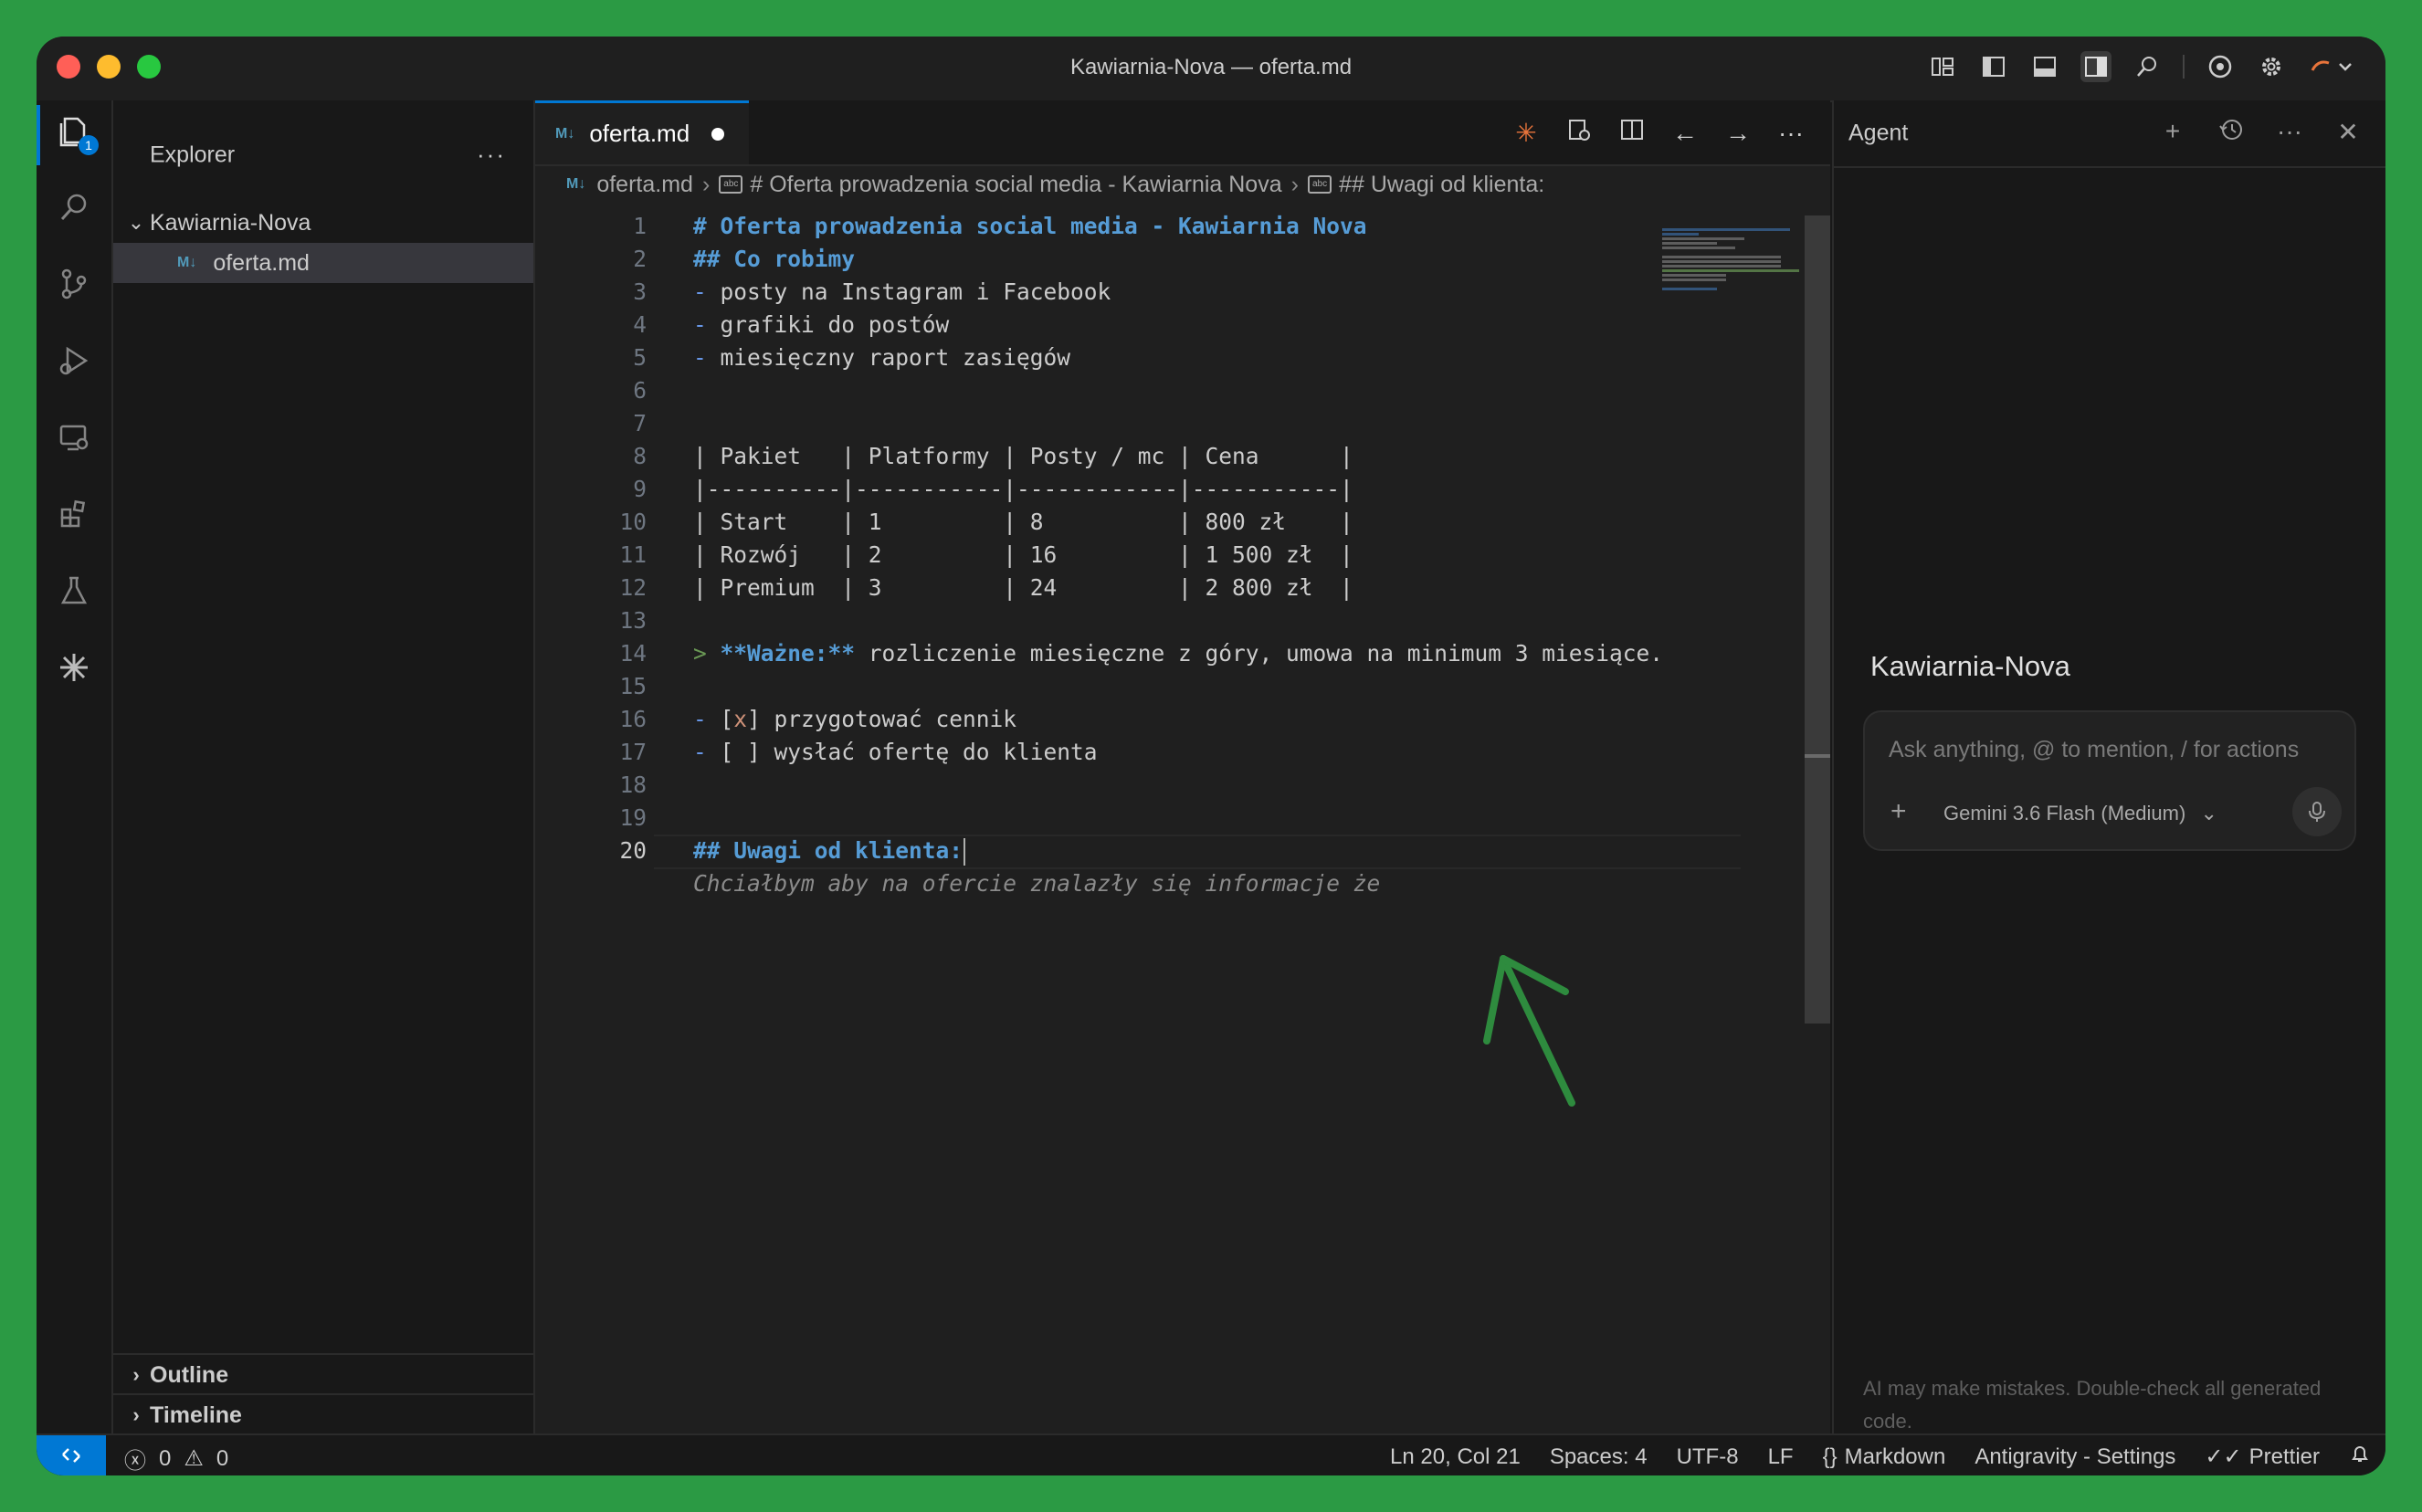 Image resolution: width=2422 pixels, height=1512 pixels. I want to click on remote-explorer-icon, so click(74, 437).